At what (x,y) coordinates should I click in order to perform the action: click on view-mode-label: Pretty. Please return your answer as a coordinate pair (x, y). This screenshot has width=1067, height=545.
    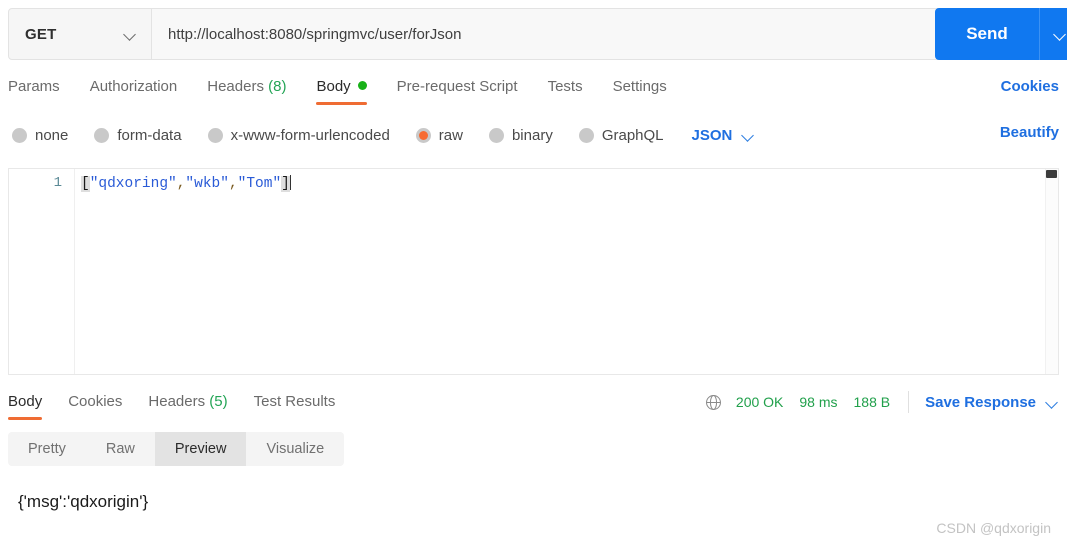
    Looking at the image, I should click on (47, 449).